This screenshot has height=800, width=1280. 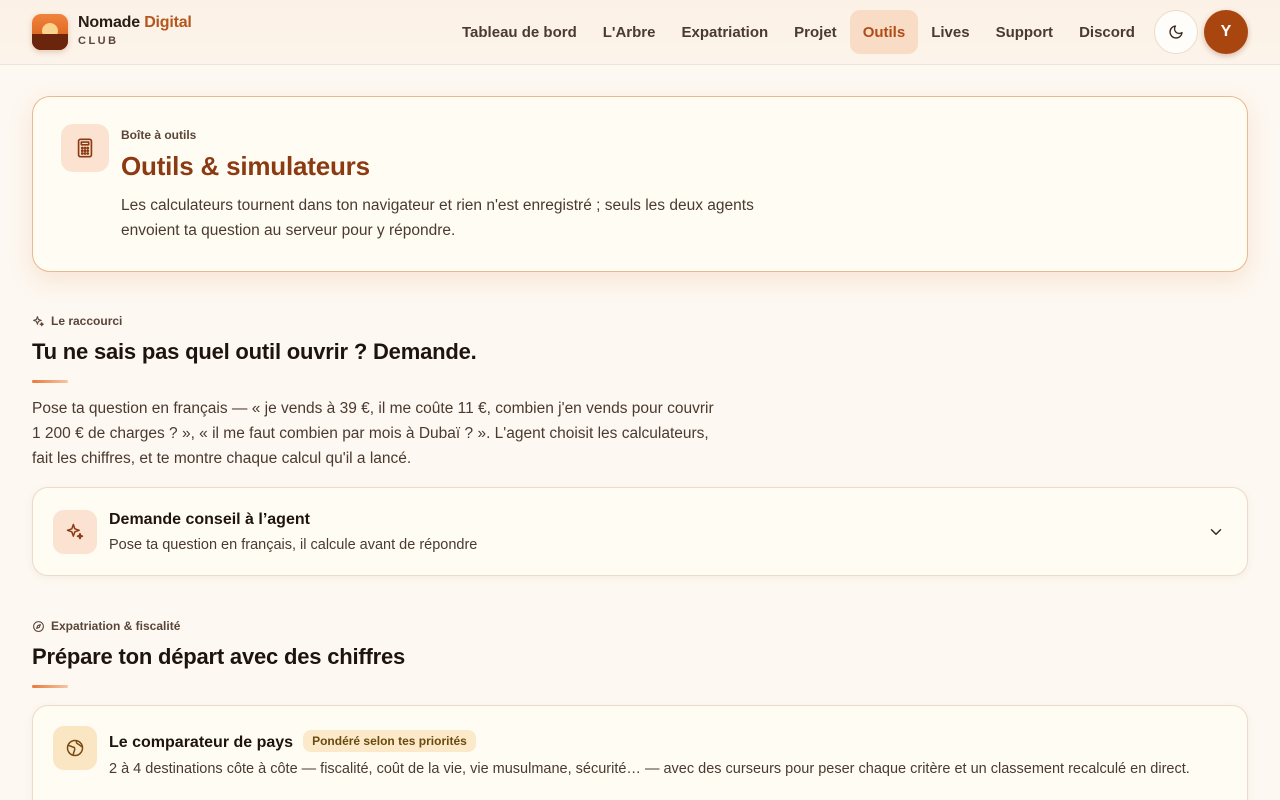 I want to click on user-avatar: Y, so click(x=1226, y=32).